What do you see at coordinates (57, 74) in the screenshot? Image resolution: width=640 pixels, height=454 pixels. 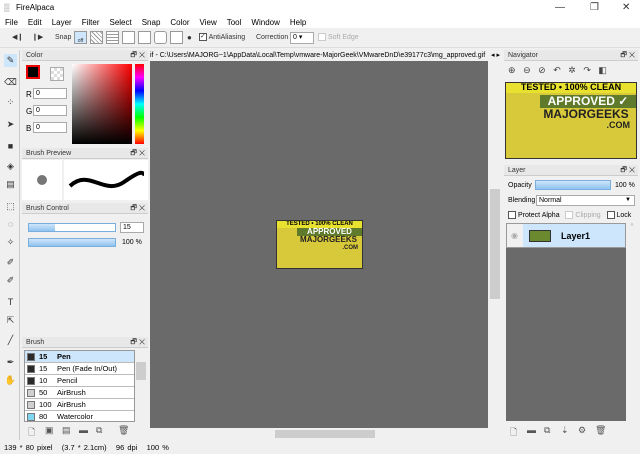 I see `transparent-color-swatch` at bounding box center [57, 74].